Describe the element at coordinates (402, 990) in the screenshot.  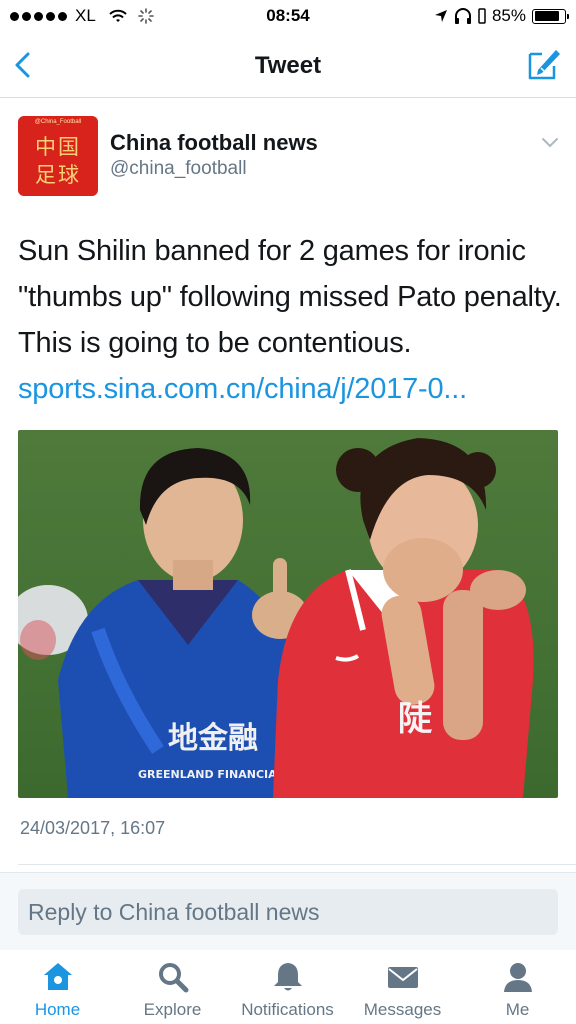
I see `tab-messages: Messages` at that location.